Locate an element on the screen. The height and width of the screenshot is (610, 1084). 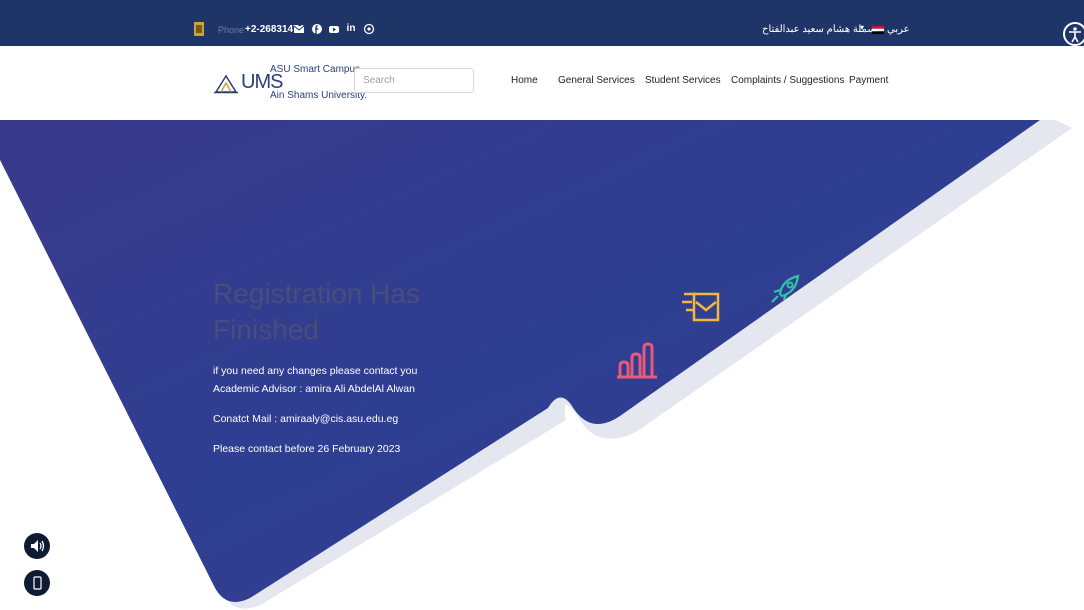
language-switch: عربي is located at coordinates (898, 29).